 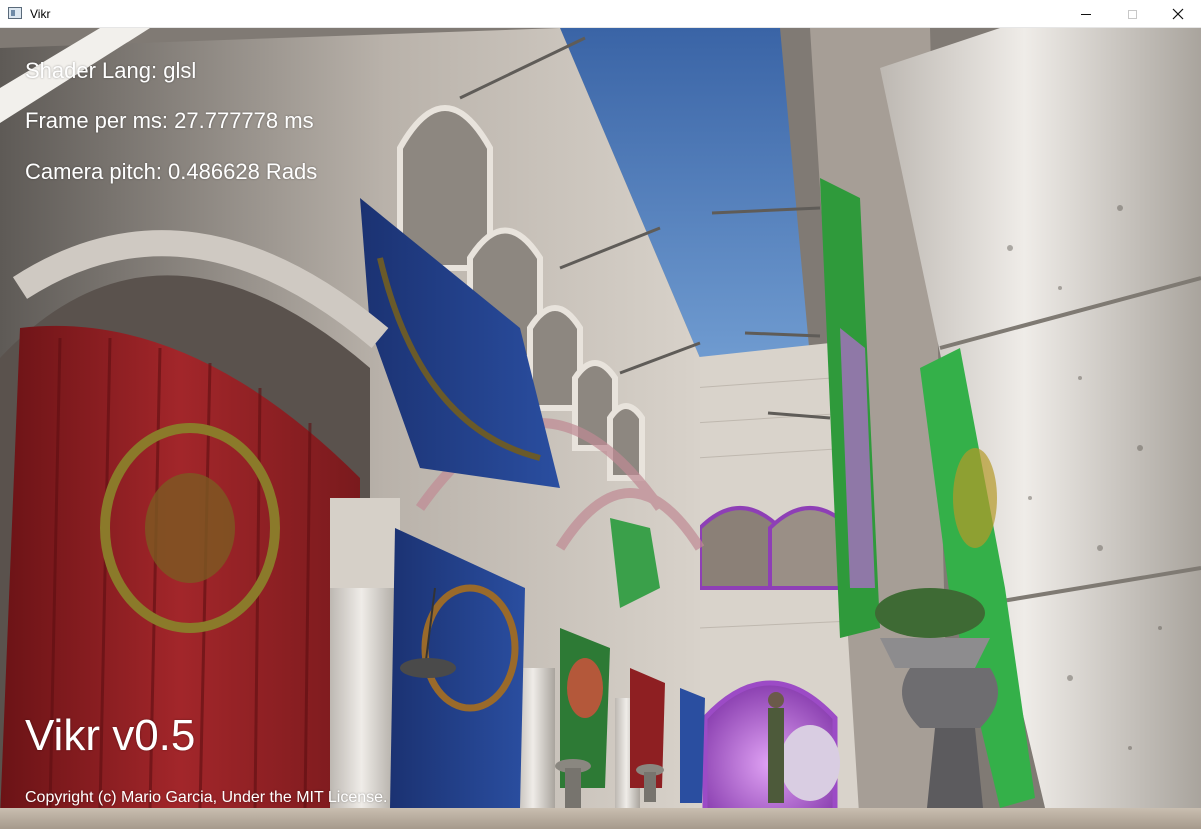 I want to click on shader-lang-label: Shader Lang: glsl, so click(x=111, y=70).